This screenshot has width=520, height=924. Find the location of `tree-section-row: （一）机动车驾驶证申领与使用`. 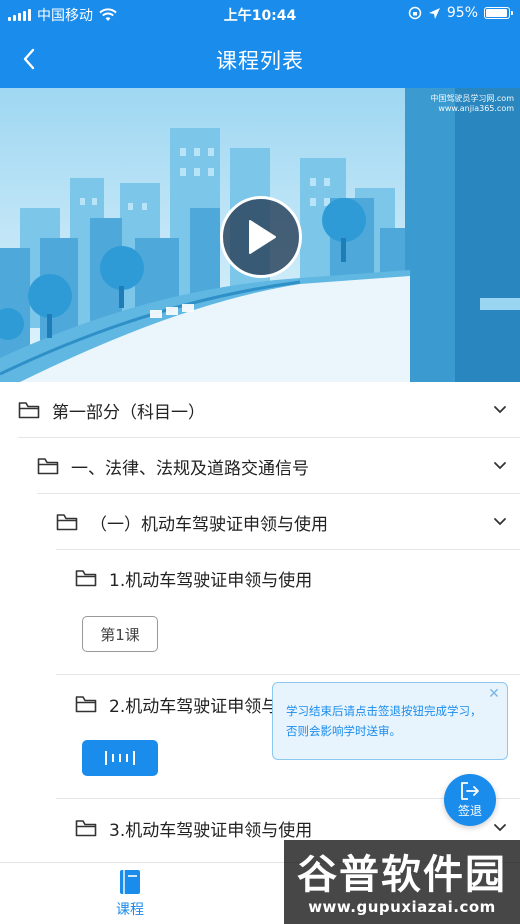

tree-section-row: （一）机动车驾驶证申领与使用 is located at coordinates (260, 522).